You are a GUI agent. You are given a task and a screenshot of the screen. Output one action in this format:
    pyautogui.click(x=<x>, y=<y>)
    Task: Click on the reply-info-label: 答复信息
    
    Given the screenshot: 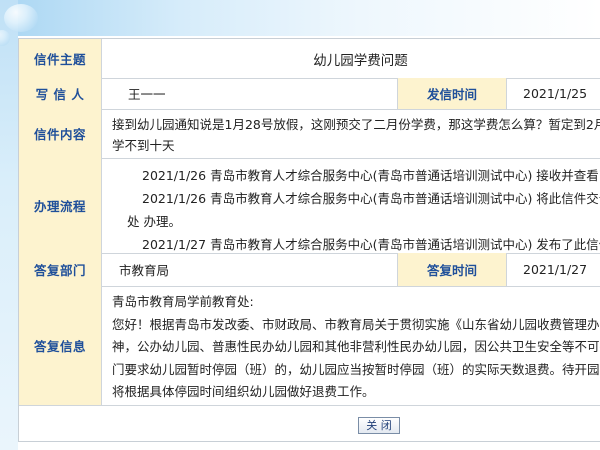 What is the action you would take?
    pyautogui.click(x=60, y=345)
    